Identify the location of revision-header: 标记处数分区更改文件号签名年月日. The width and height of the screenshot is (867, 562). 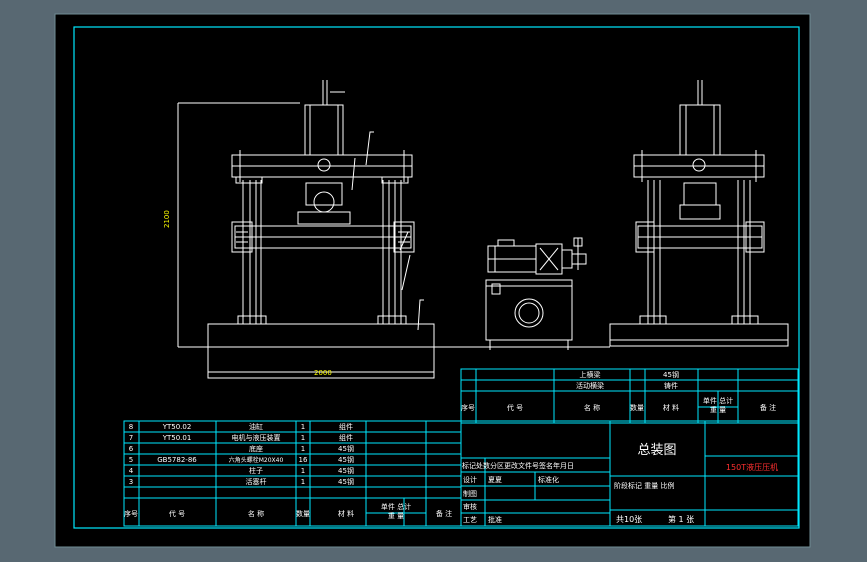
(518, 465).